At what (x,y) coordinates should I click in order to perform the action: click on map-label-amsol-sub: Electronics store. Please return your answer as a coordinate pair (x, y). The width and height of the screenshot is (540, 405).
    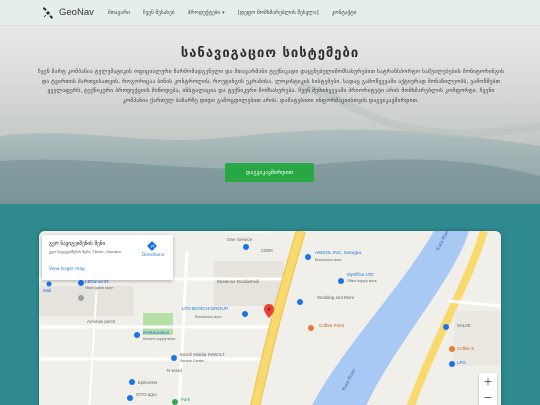
    Looking at the image, I should click on (328, 260).